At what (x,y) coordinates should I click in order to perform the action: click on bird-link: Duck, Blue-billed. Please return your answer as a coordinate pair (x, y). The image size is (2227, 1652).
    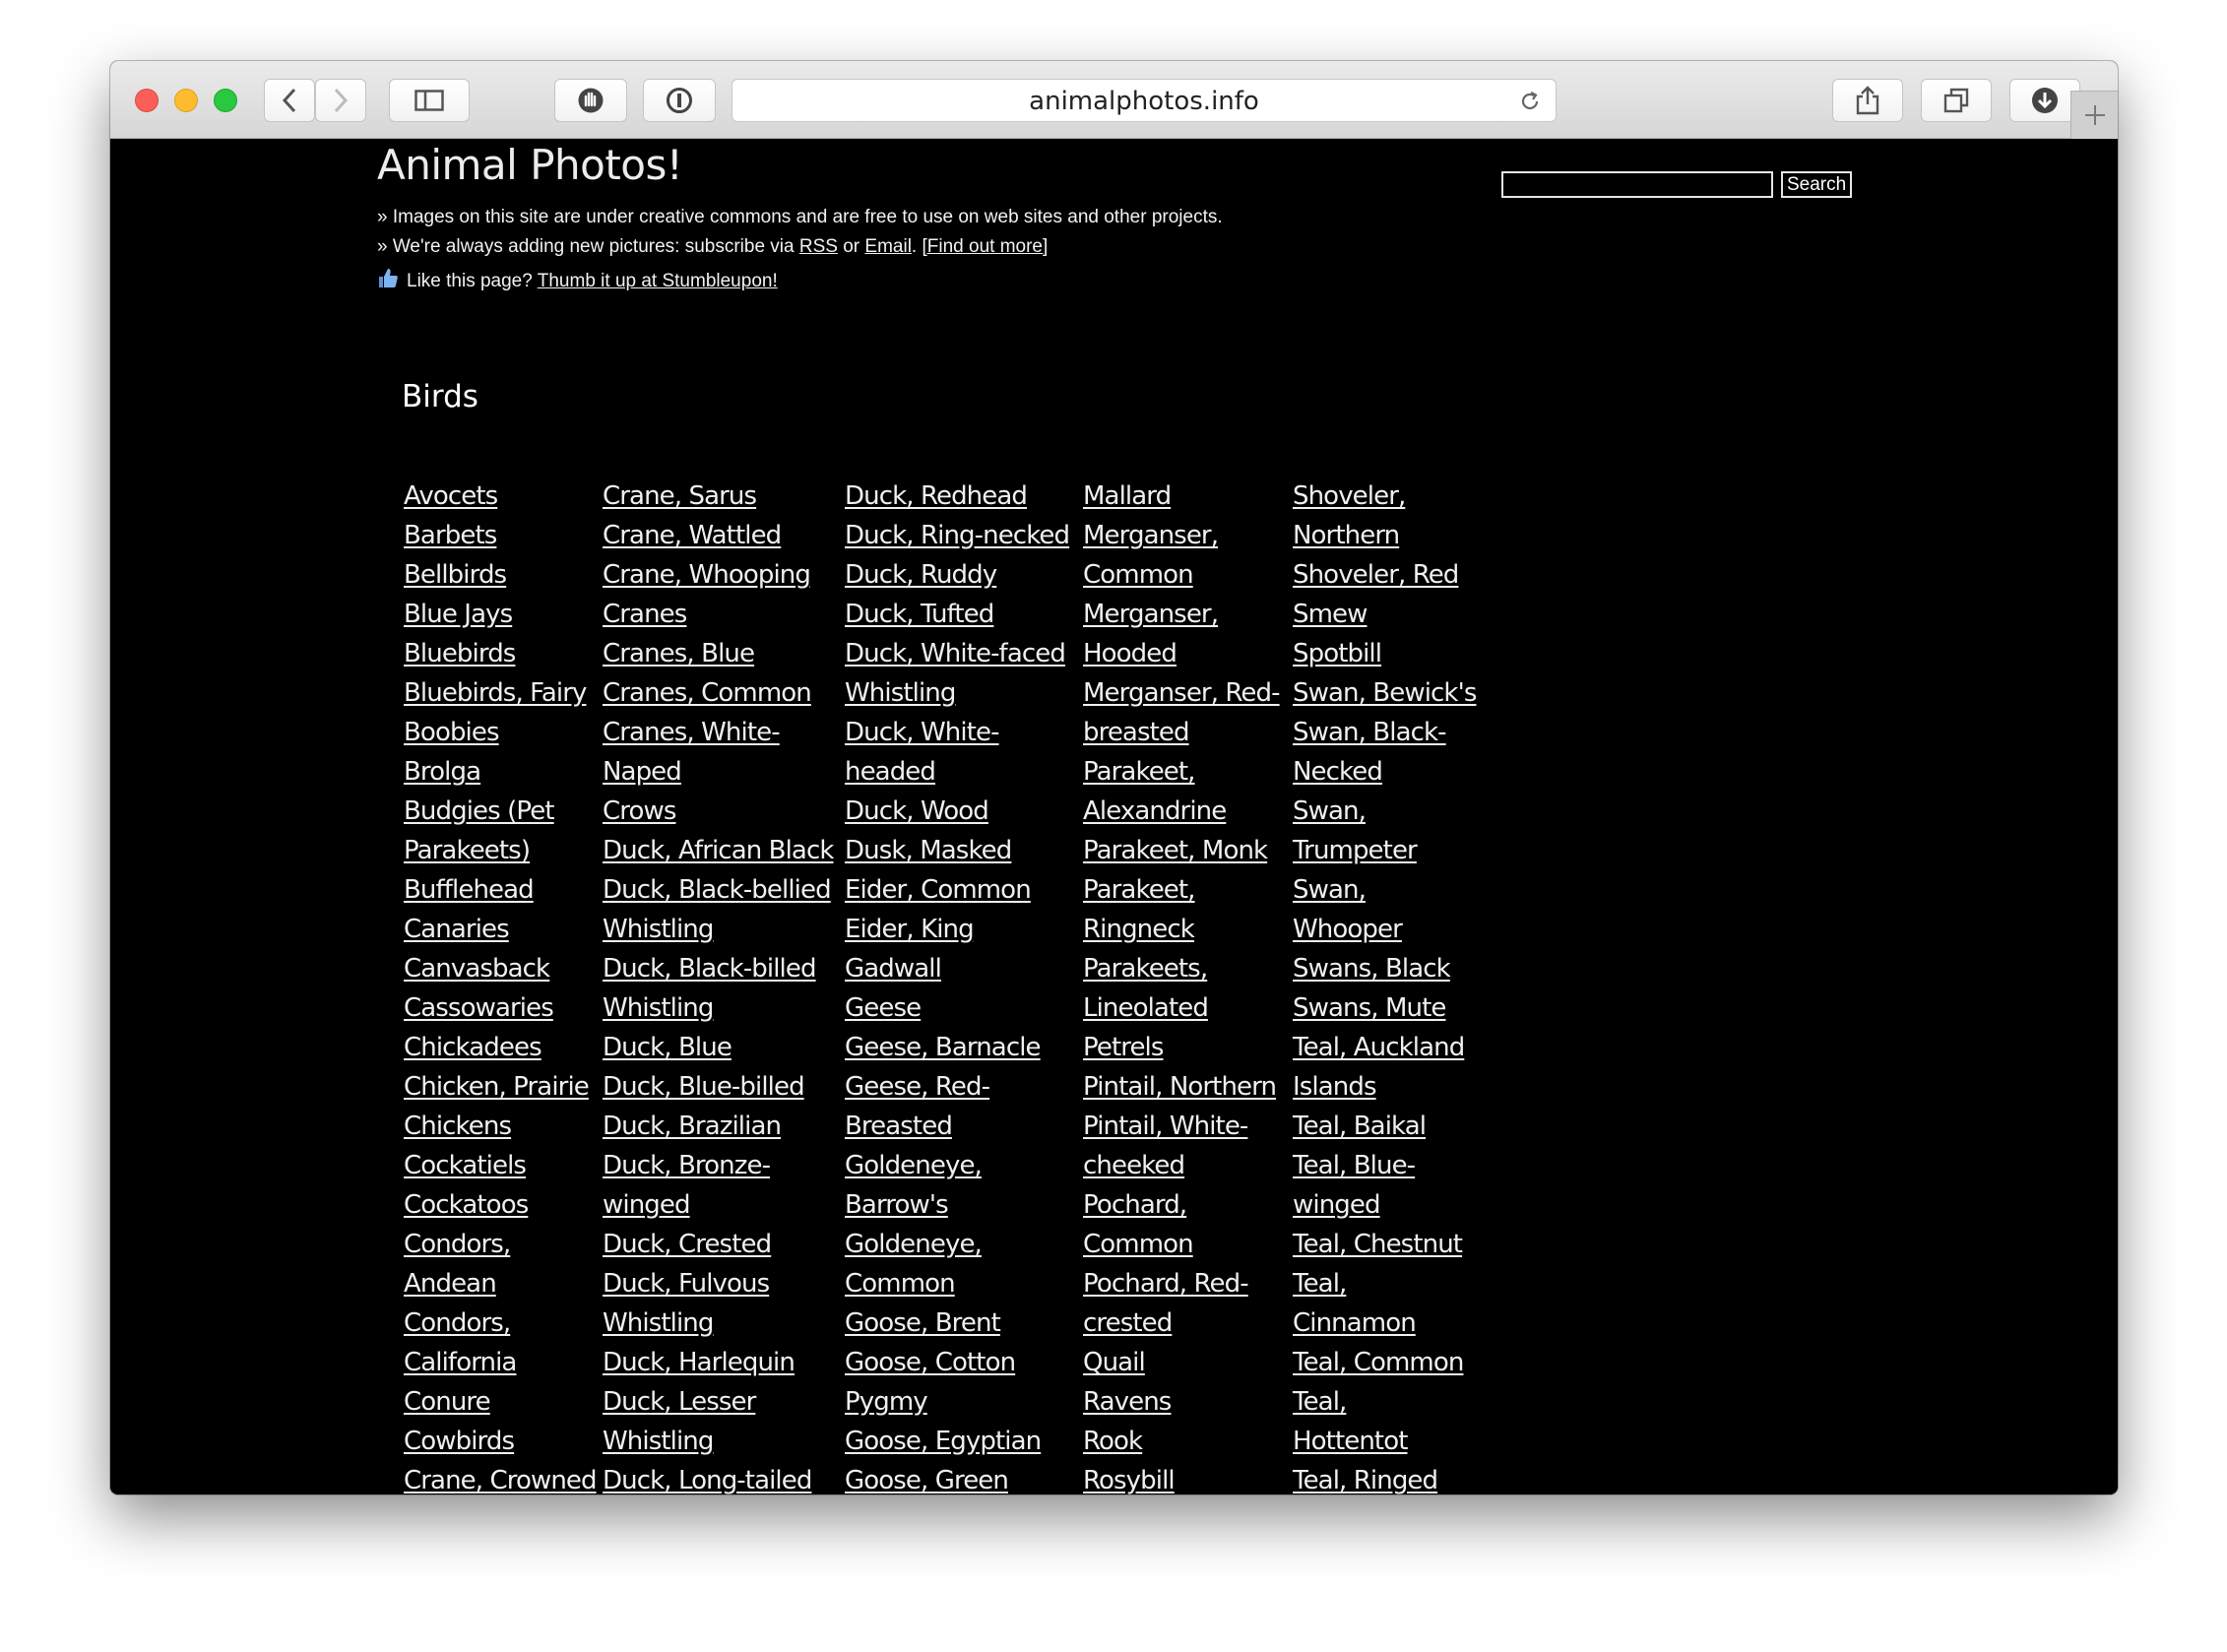
    Looking at the image, I should click on (718, 1087).